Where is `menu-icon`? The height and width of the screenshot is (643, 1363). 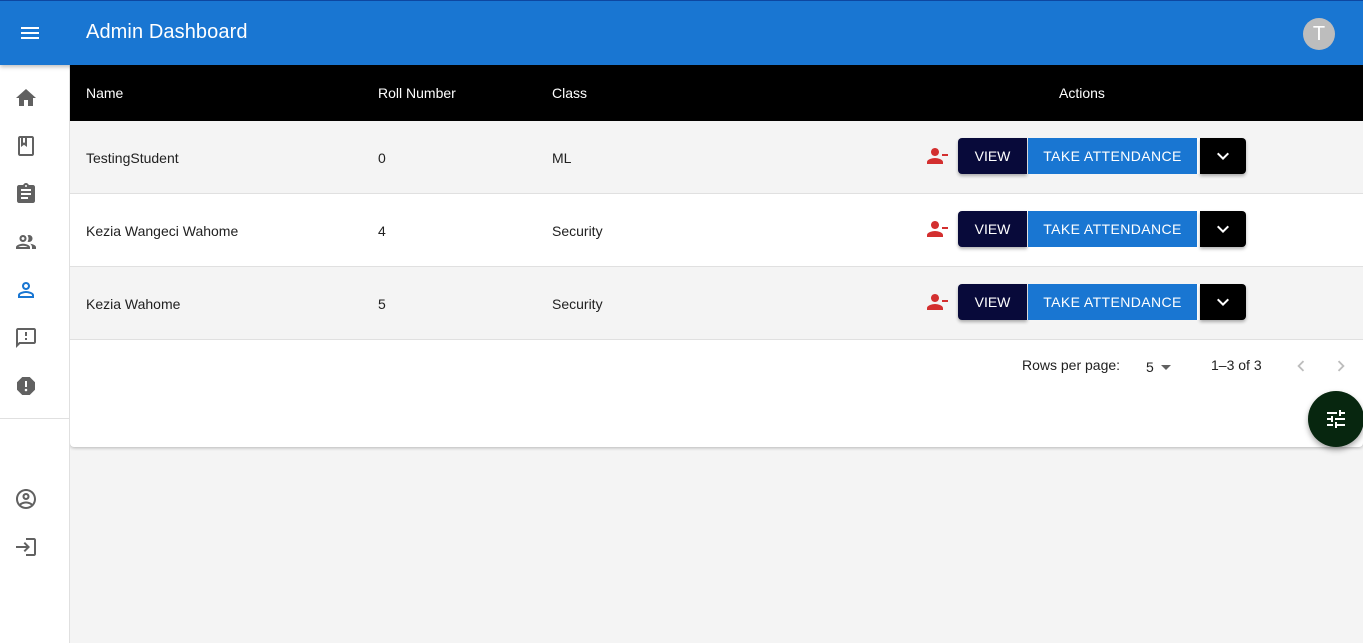
menu-icon is located at coordinates (30, 33).